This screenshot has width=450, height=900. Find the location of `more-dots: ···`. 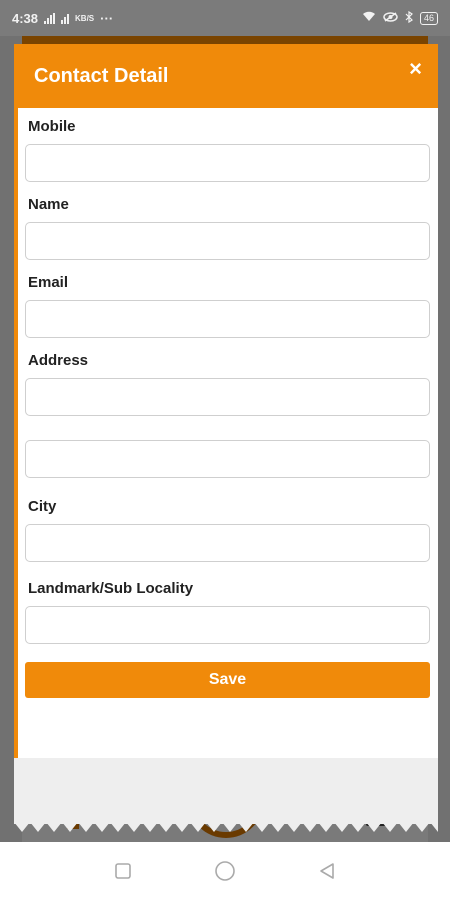

more-dots: ··· is located at coordinates (107, 18).